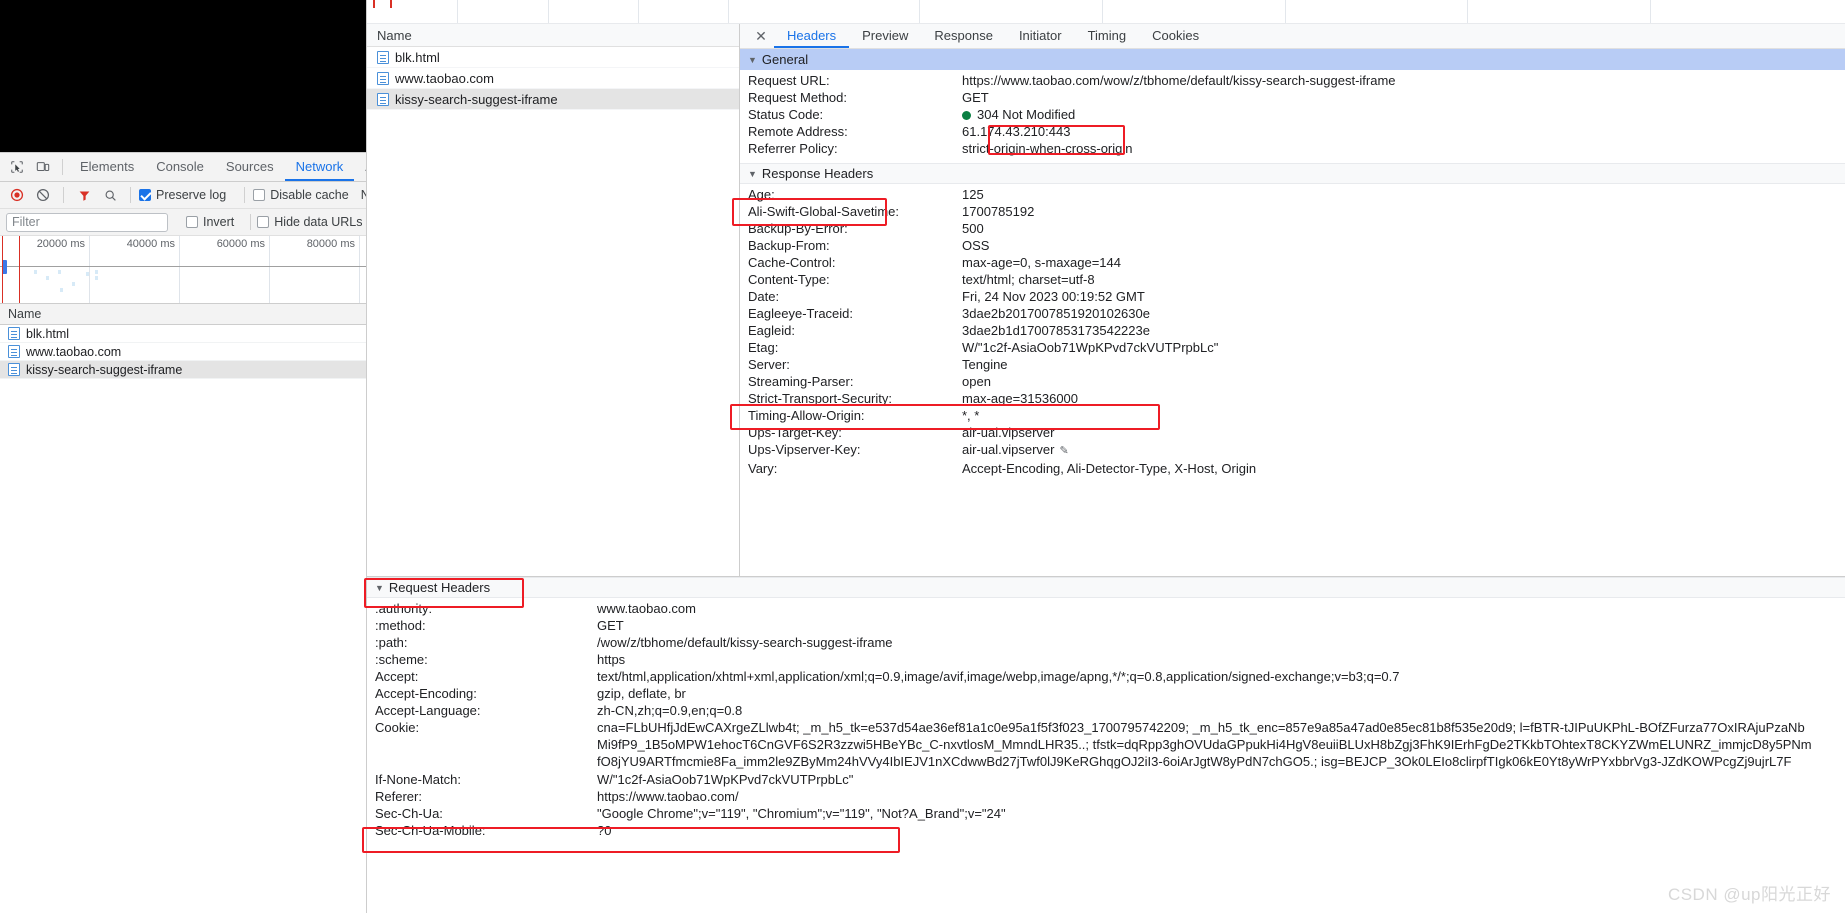 Image resolution: width=1845 pixels, height=913 pixels. What do you see at coordinates (379, 587) in the screenshot?
I see `chevron-down-icon: ▼` at bounding box center [379, 587].